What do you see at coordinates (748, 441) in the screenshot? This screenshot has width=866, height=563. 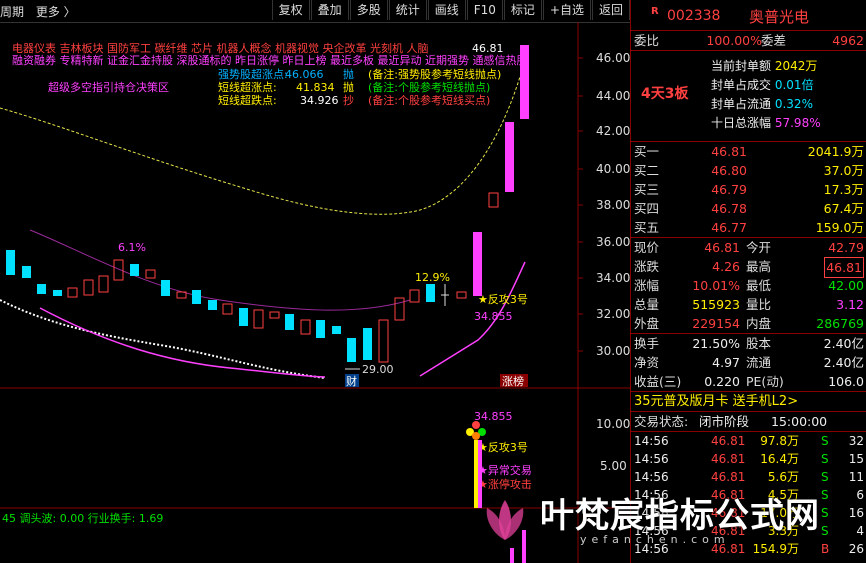 I see `tick-row: 14:56 46.81 97.8万 S 32` at bounding box center [748, 441].